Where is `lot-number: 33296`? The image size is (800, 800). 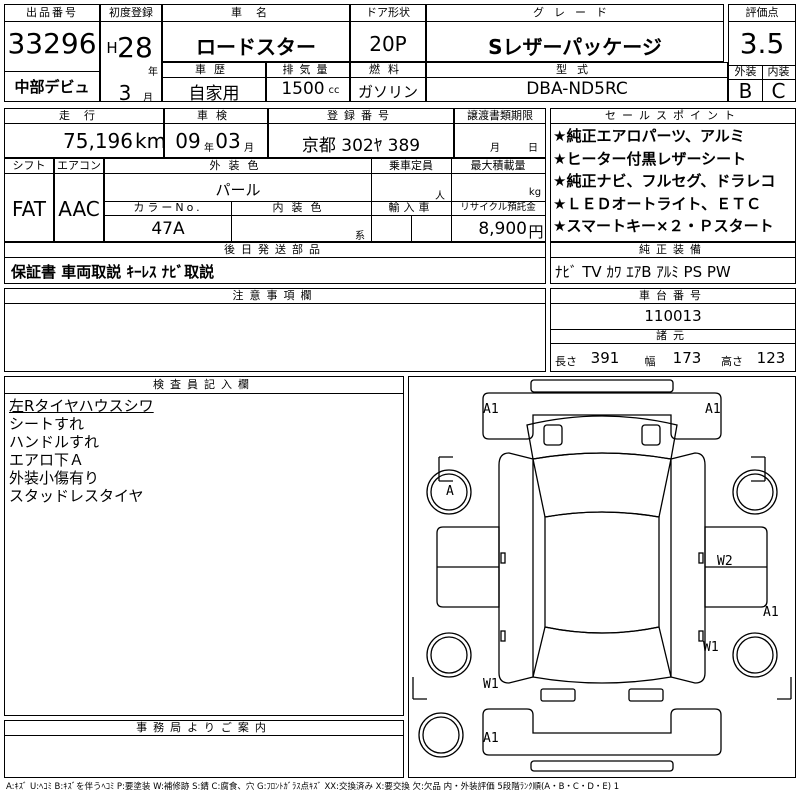
lot-number: 33296 is located at coordinates (52, 43).